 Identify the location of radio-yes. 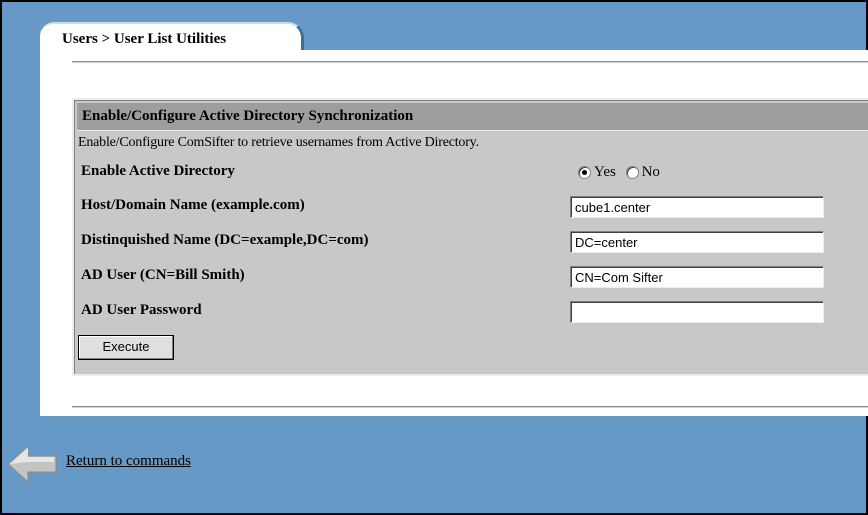
(584, 173).